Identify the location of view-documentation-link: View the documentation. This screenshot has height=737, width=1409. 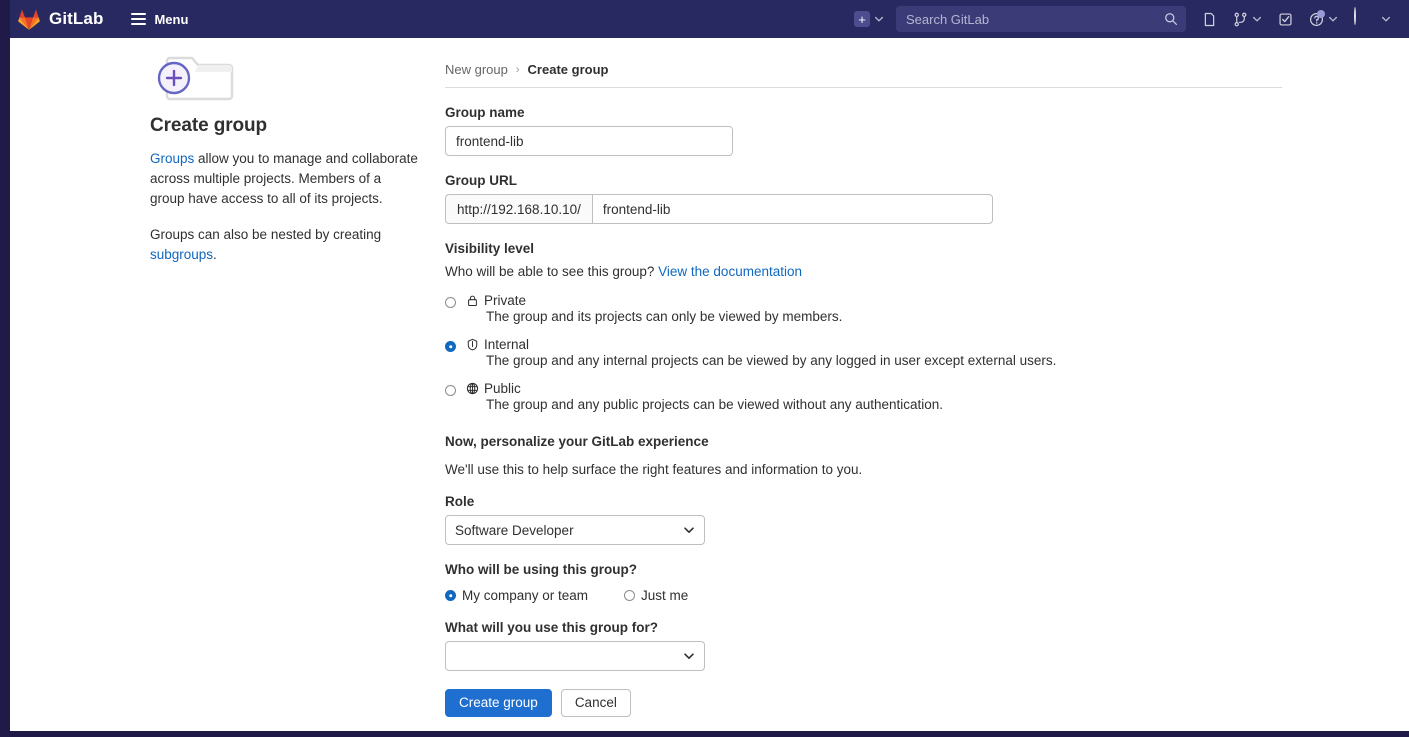
(730, 271).